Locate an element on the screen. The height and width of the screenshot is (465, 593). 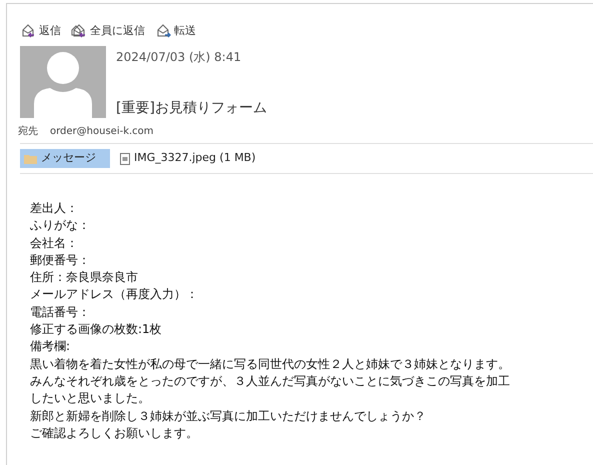
message-tab: メッセージ is located at coordinates (65, 158).